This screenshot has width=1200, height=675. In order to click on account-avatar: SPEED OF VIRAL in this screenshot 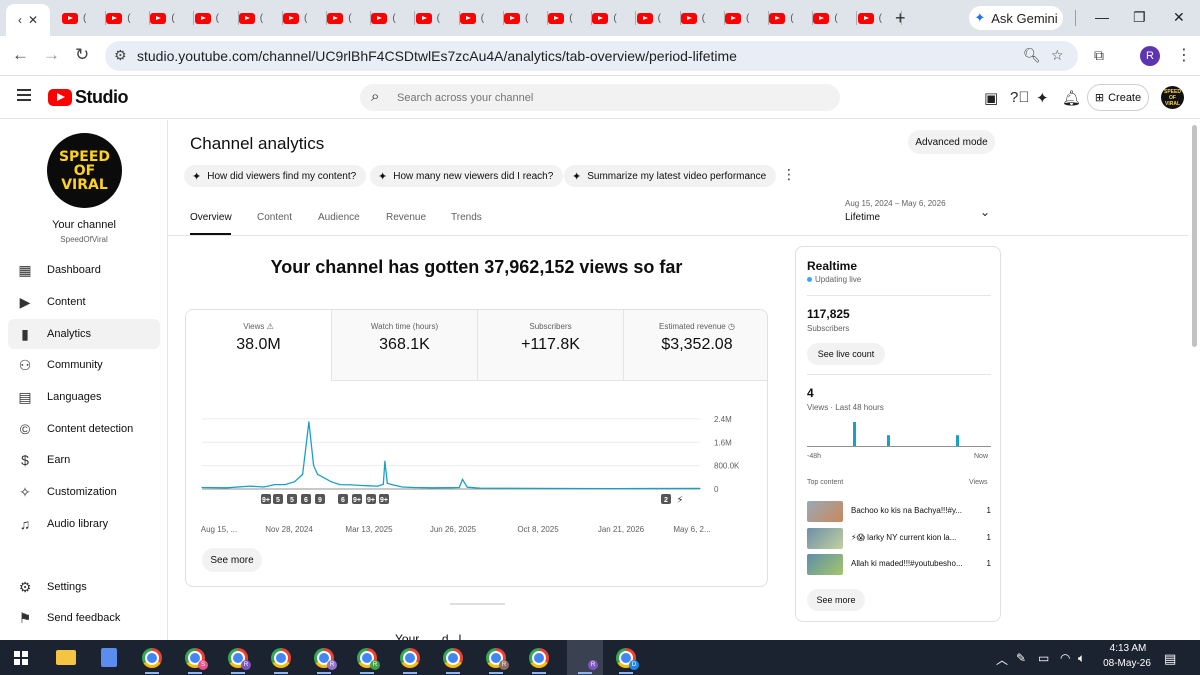, I will do `click(1172, 97)`.